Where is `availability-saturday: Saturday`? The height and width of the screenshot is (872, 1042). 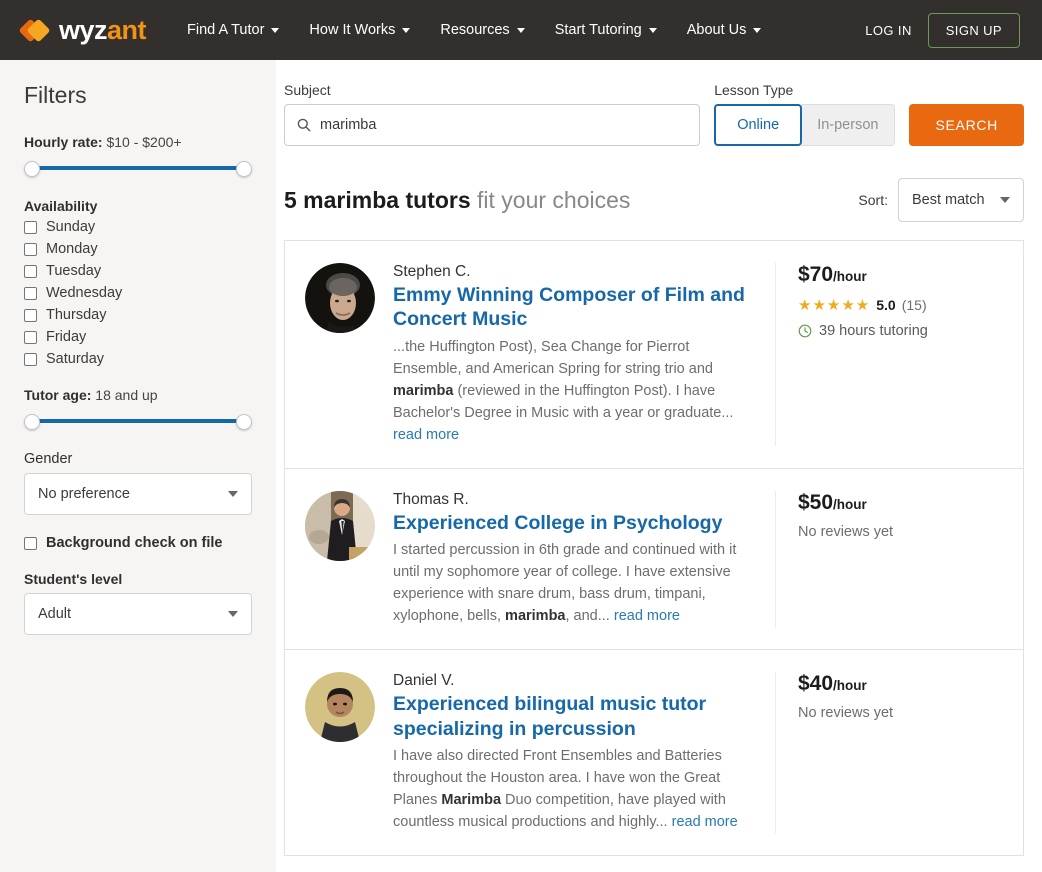 availability-saturday: Saturday is located at coordinates (138, 359).